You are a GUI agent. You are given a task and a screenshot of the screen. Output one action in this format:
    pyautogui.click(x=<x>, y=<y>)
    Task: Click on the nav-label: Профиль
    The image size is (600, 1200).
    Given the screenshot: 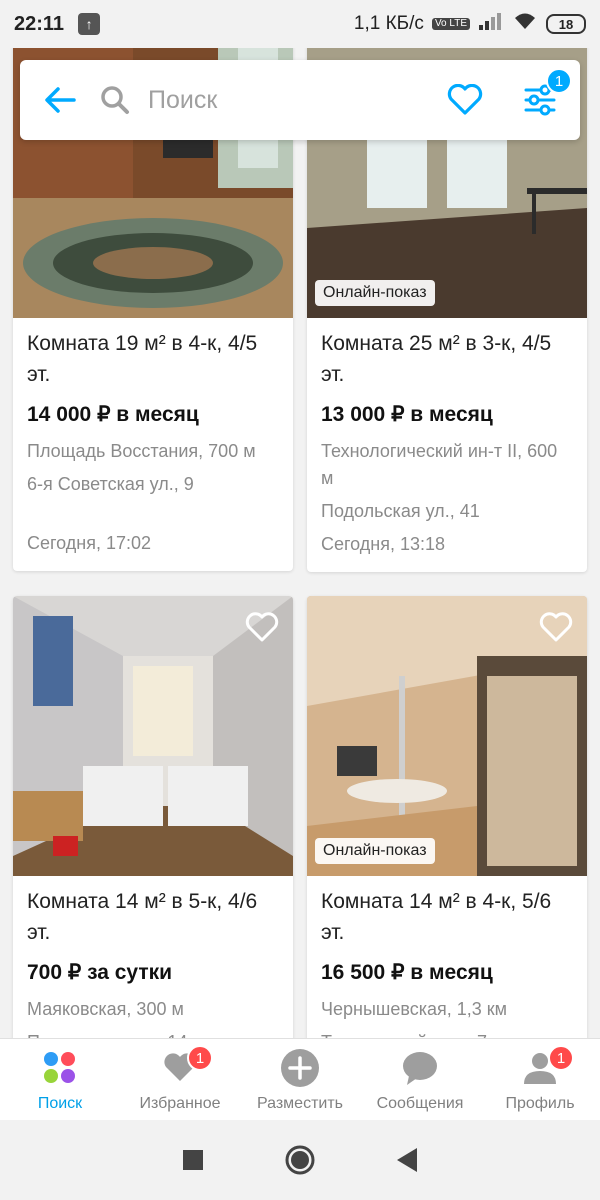 What is the action you would take?
    pyautogui.click(x=540, y=1103)
    